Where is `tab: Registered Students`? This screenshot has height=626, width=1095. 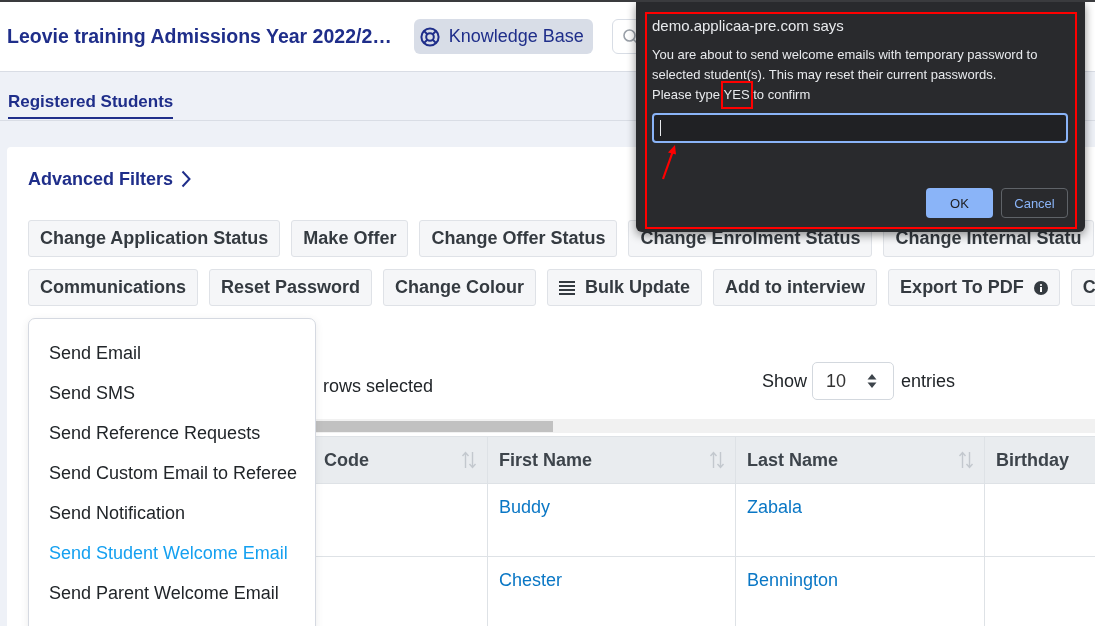 tab: Registered Students is located at coordinates (91, 105).